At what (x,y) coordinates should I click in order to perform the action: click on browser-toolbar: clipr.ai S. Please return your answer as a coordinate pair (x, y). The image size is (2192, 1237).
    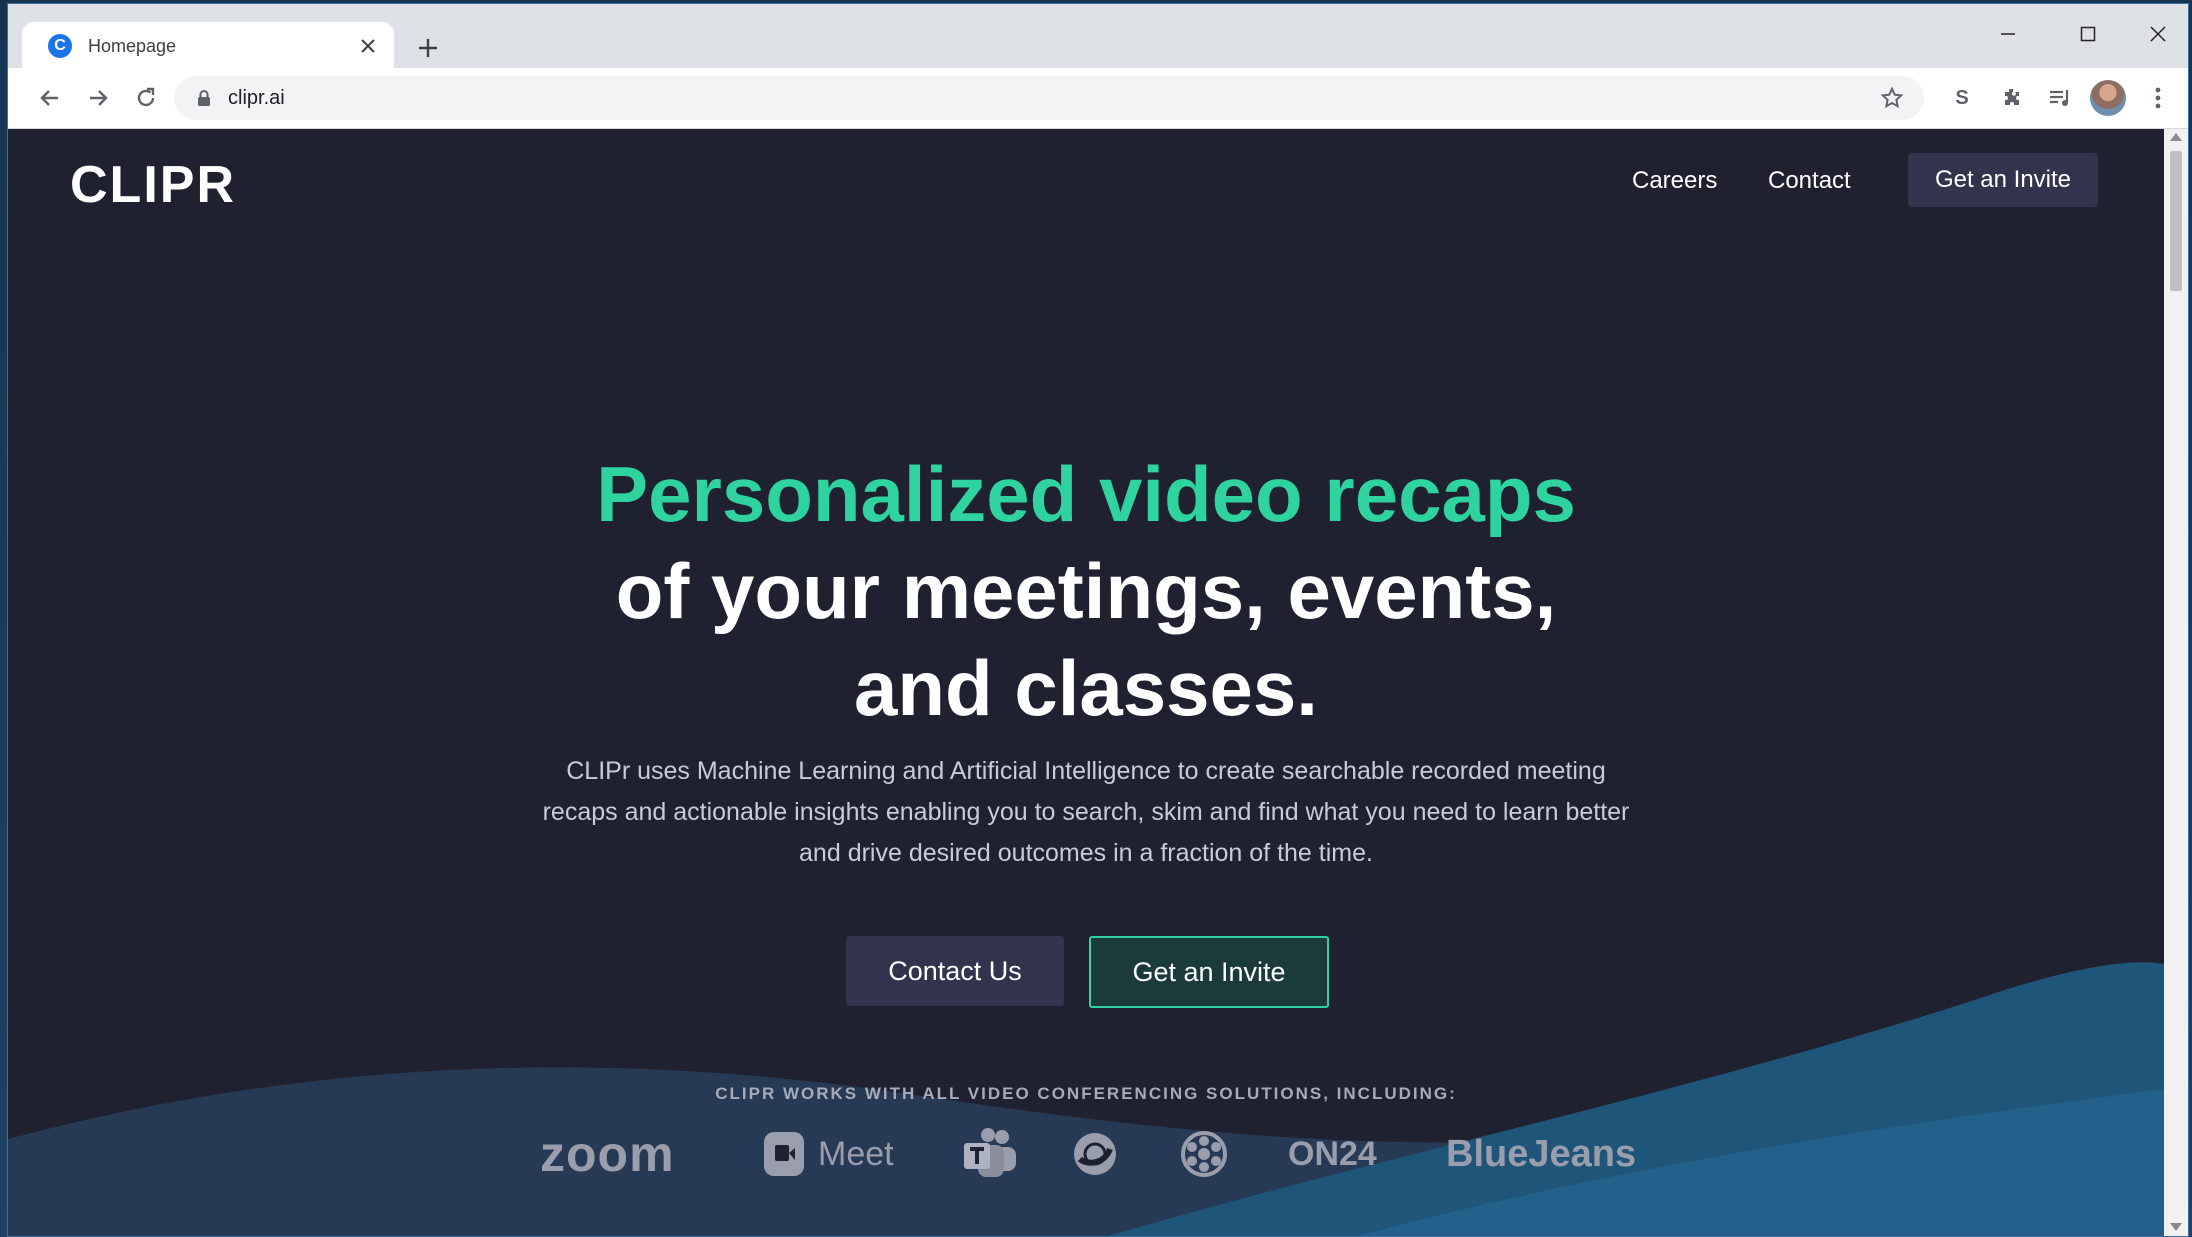
    Looking at the image, I should click on (1098, 98).